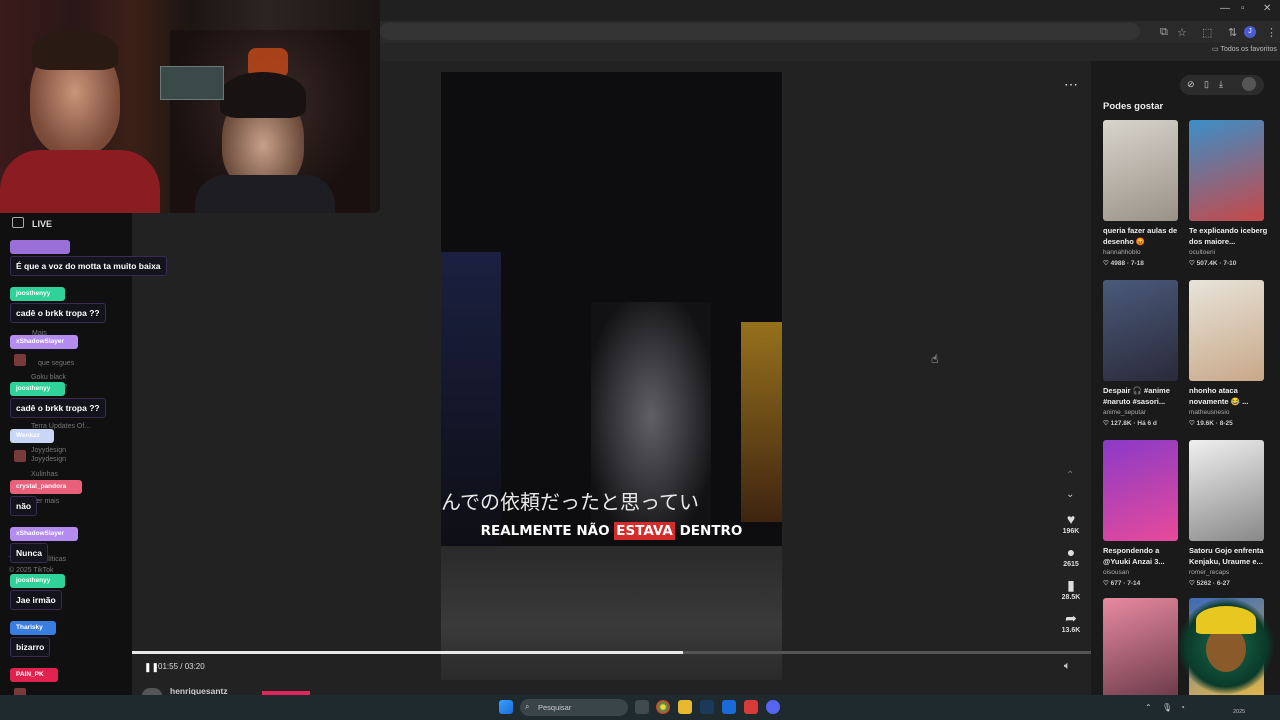 This screenshot has height=720, width=1280. I want to click on bookmark-action: ▮ 28.5K, so click(1071, 589).